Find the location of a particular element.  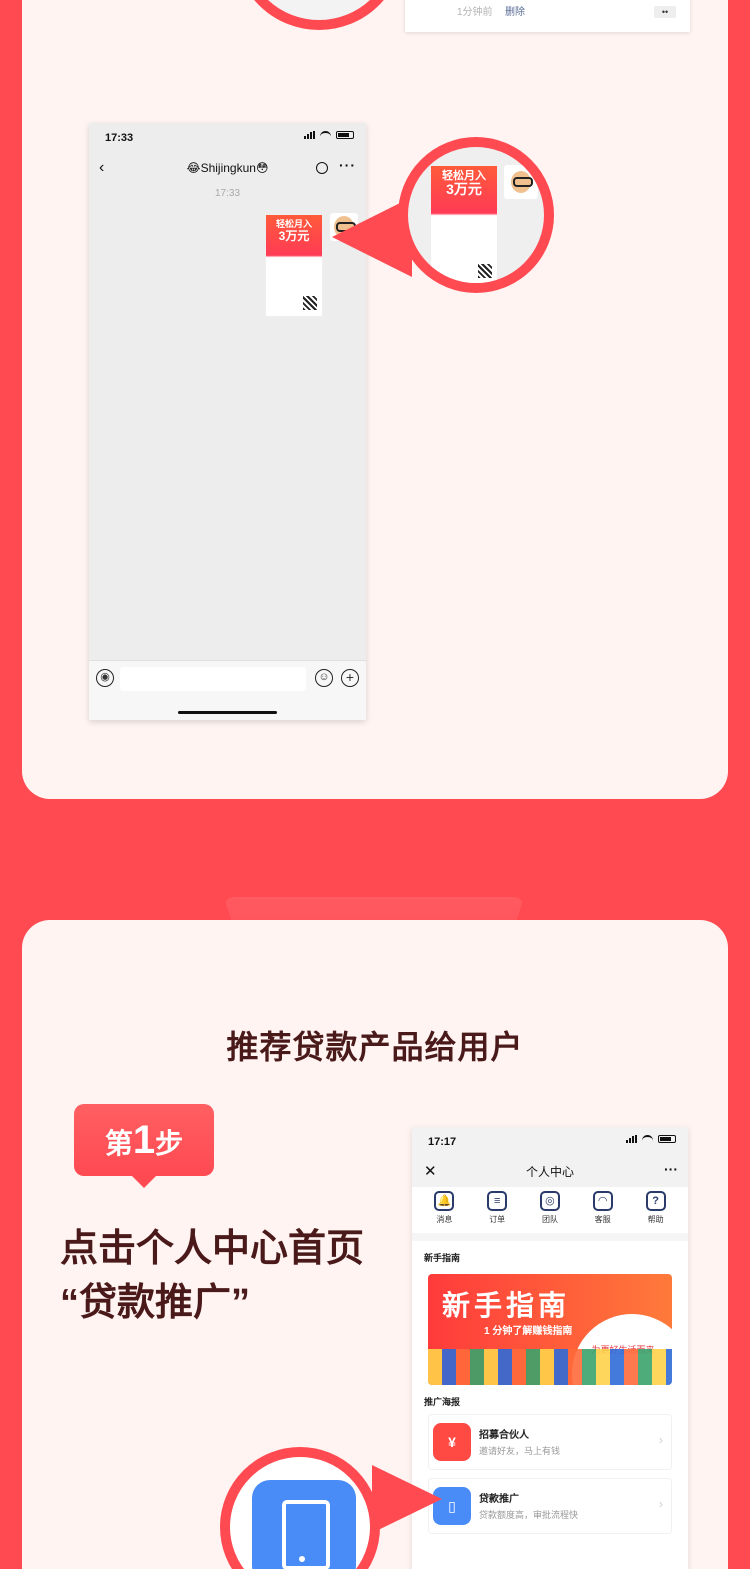

message-input is located at coordinates (213, 679).